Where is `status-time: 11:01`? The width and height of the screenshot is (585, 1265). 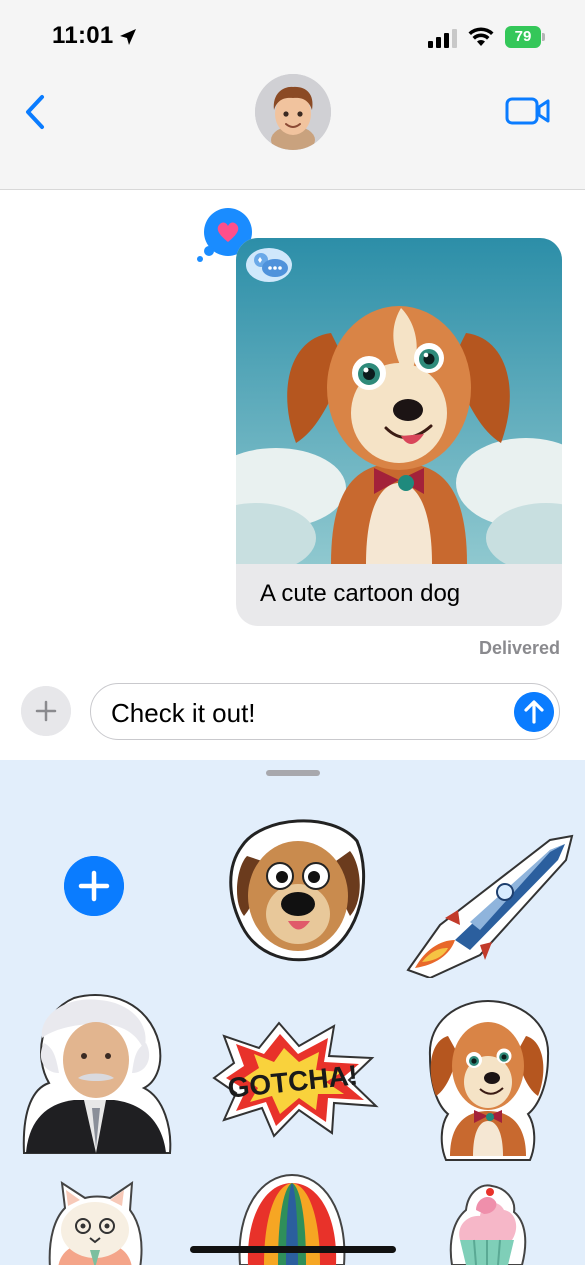
status-time: 11:01 is located at coordinates (83, 35).